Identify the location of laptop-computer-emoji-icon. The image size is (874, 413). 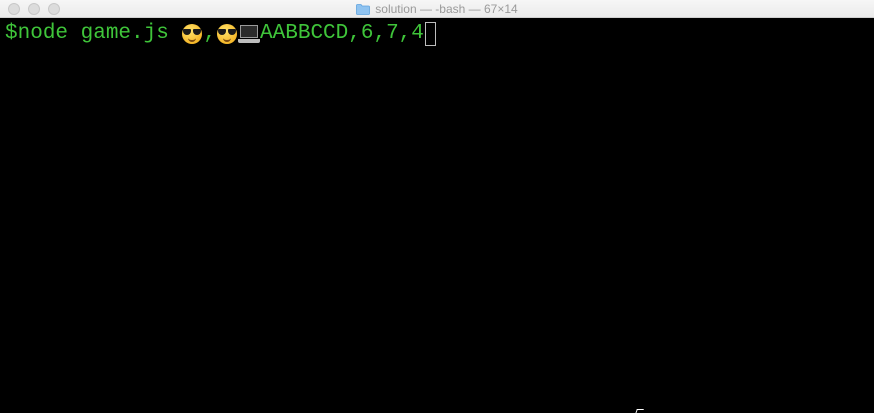
(249, 34).